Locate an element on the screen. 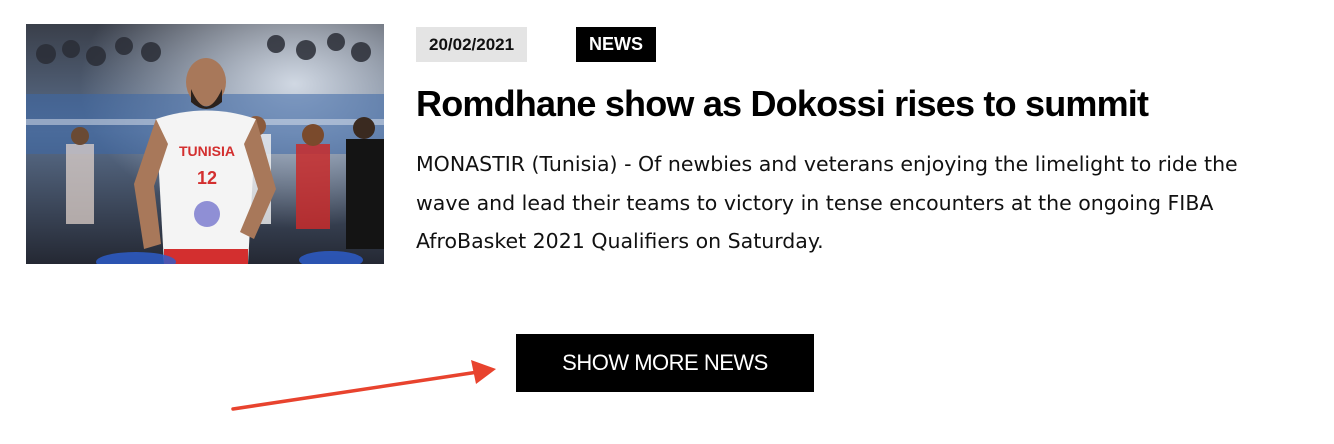 The width and height of the screenshot is (1334, 444). category-tag-news: NEWS is located at coordinates (616, 44).